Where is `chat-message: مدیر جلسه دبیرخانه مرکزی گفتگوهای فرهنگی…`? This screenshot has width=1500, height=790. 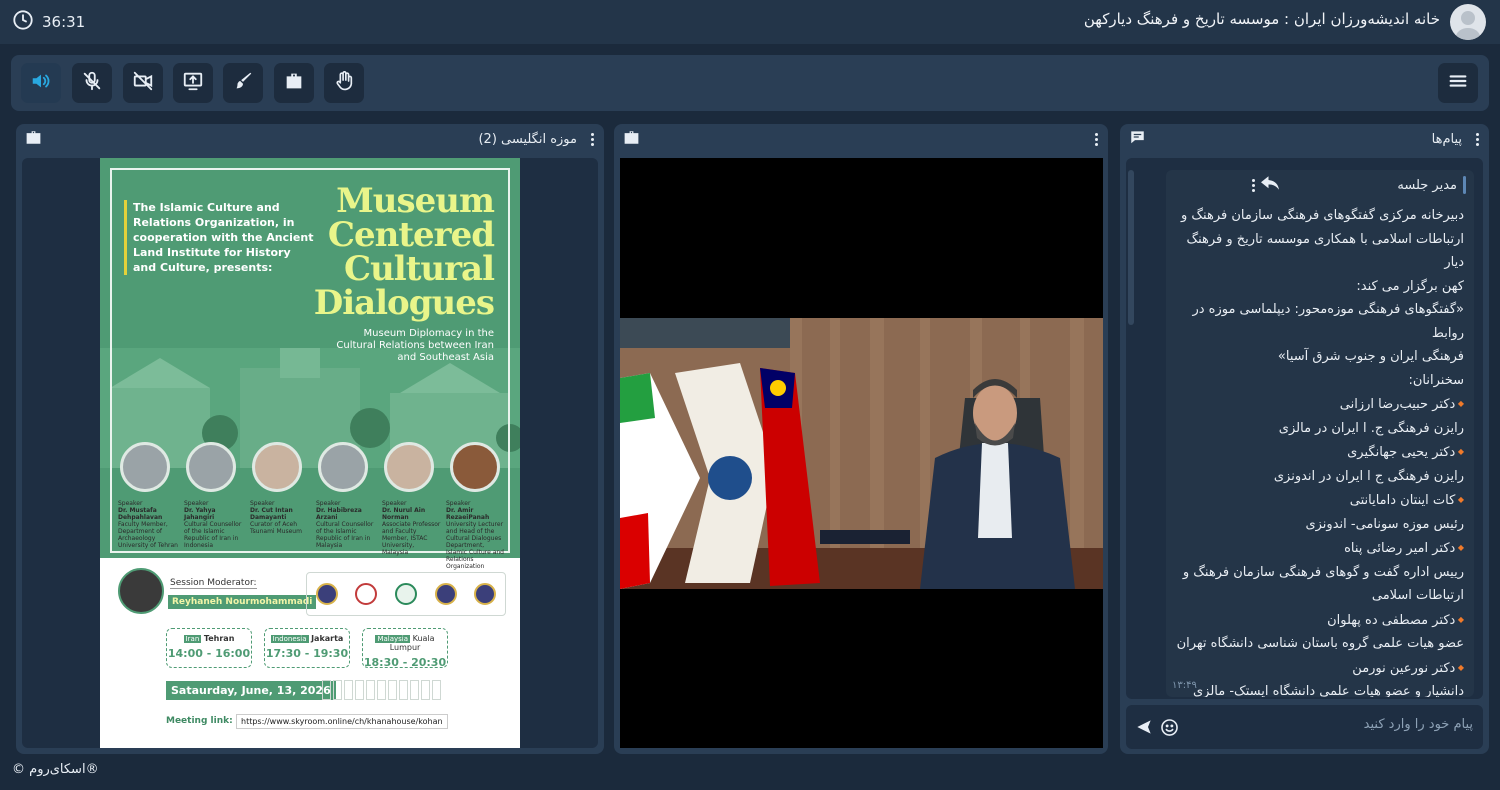
chat-message: مدیر جلسه دبیرخانه مرکزی گفتگوهای فرهنگی… is located at coordinates (1320, 433).